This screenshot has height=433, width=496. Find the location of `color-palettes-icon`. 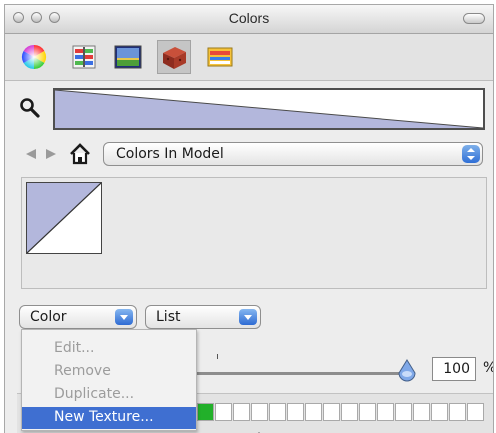

color-palettes-icon is located at coordinates (128, 57).